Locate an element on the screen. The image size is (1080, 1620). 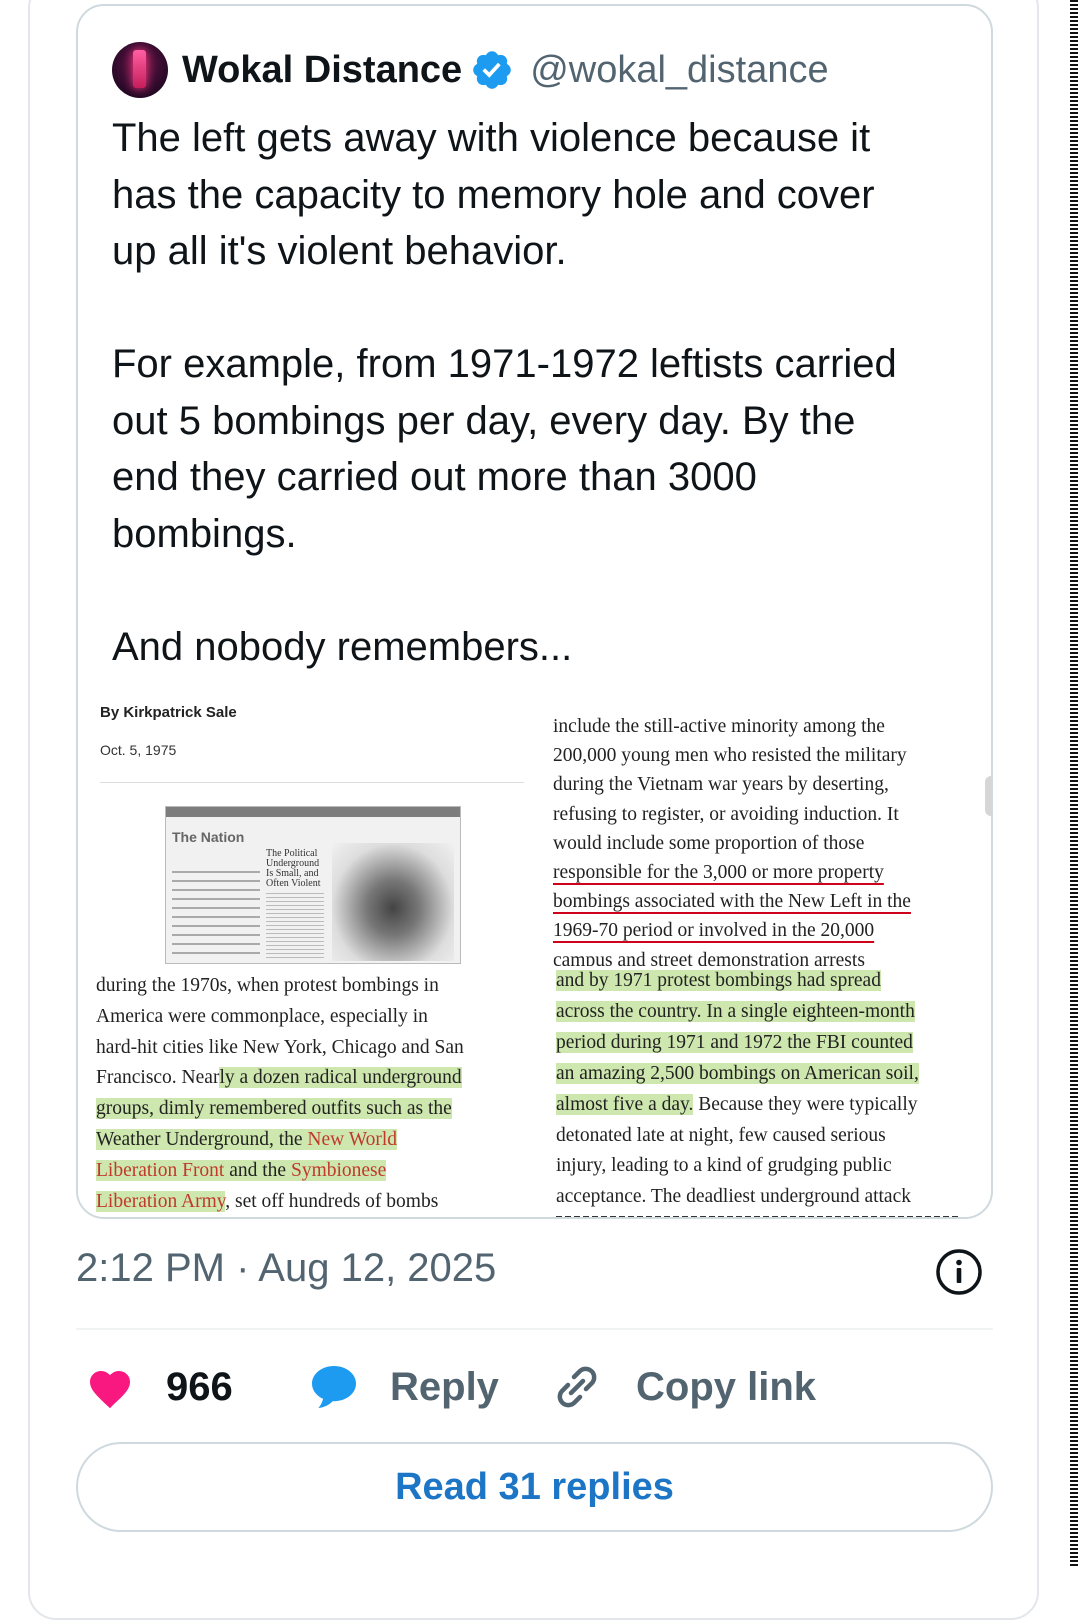
quoted-post-header: Wokal Distance @wokal_distance is located at coordinates (470, 70).